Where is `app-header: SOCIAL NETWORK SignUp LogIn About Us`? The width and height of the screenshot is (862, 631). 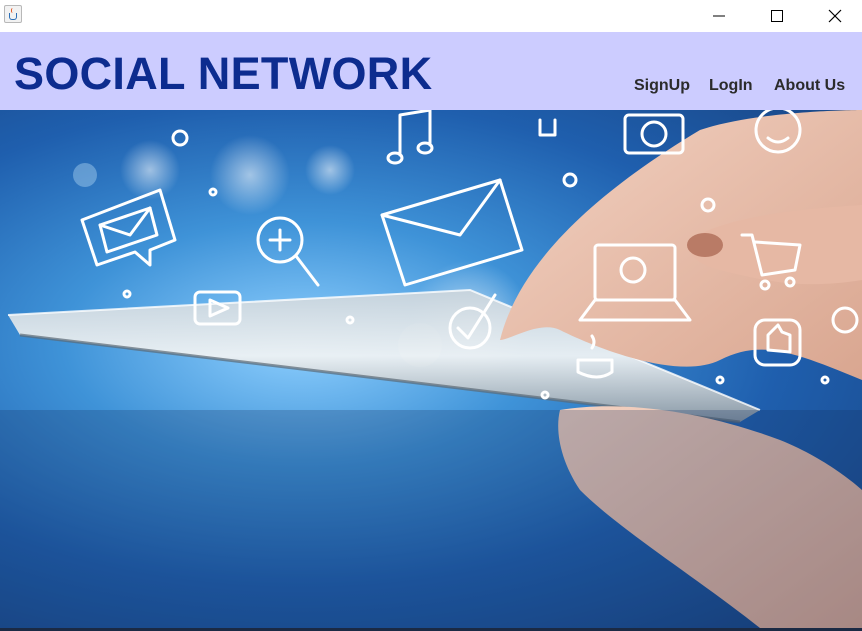 app-header: SOCIAL NETWORK SignUp LogIn About Us is located at coordinates (431, 71).